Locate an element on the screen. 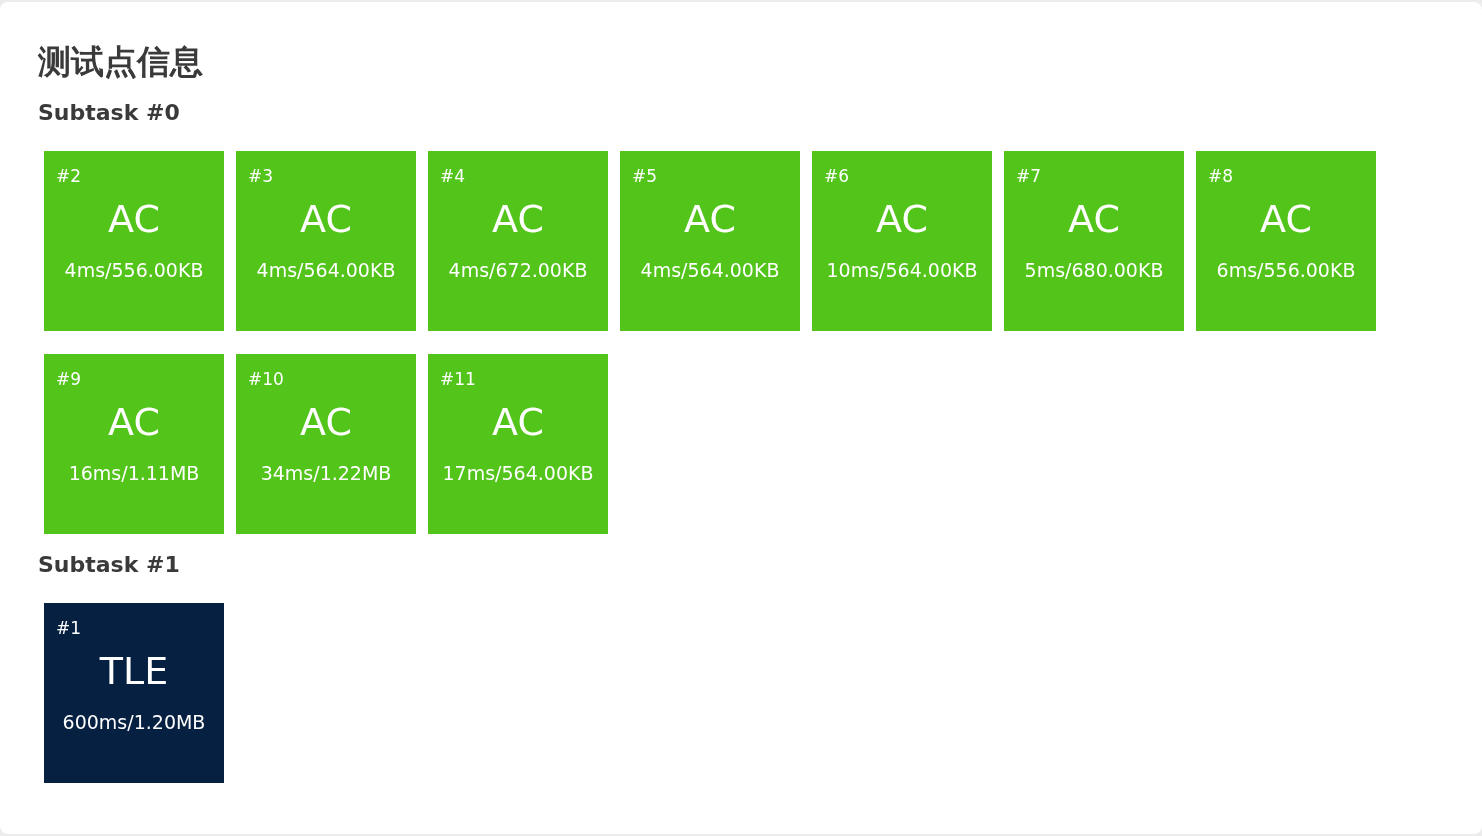 The width and height of the screenshot is (1482, 836). subtask-heading: Subtask #0 is located at coordinates (109, 113).